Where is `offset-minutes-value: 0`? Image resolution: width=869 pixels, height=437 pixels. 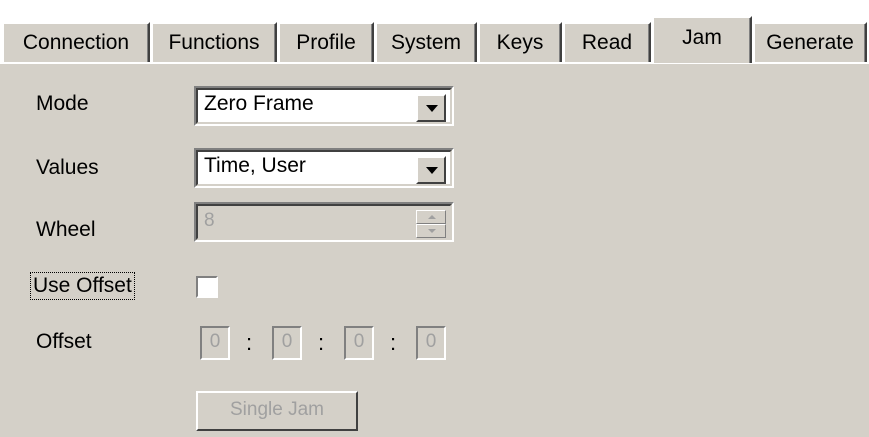 offset-minutes-value: 0 is located at coordinates (287, 341).